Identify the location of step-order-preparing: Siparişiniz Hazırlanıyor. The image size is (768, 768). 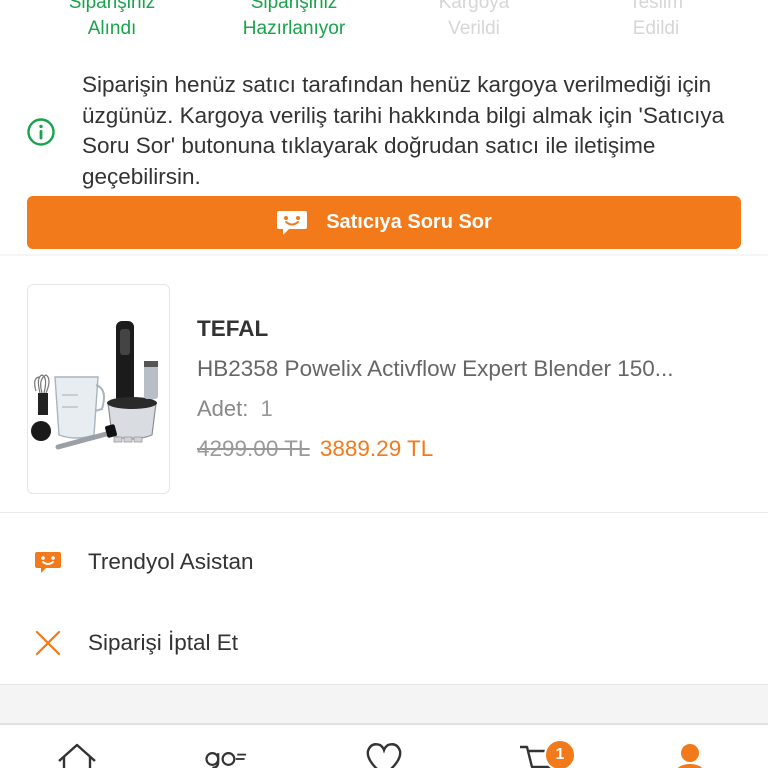
(294, 21).